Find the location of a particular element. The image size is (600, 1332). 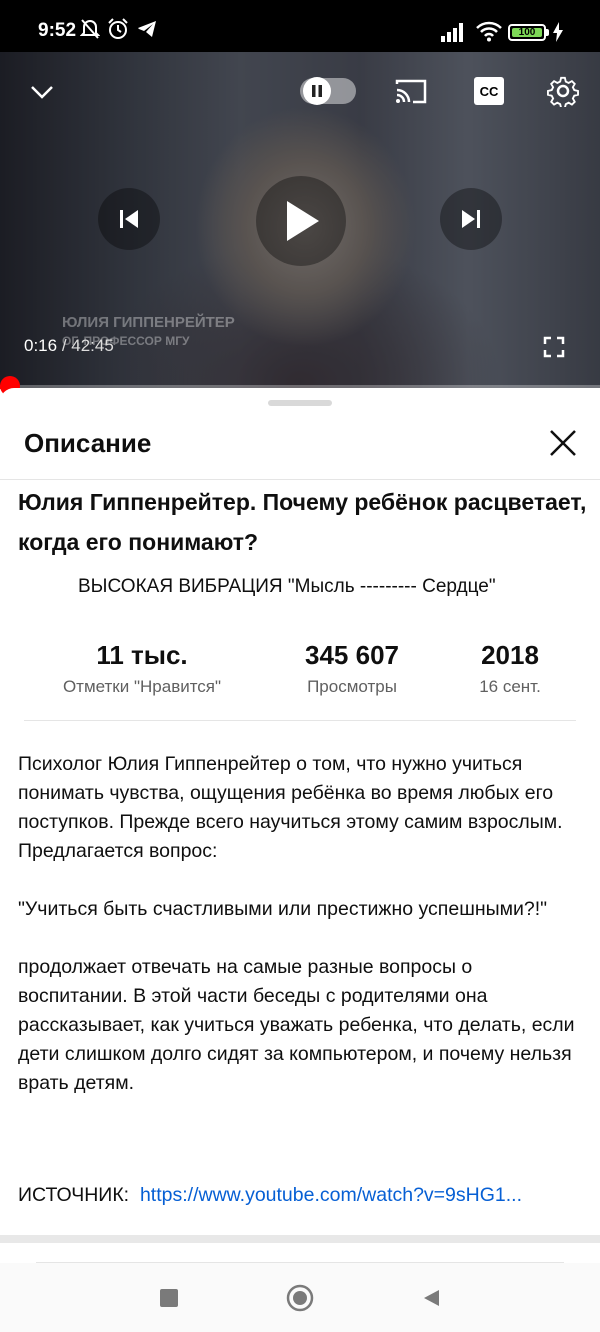

captions-icon: CC is located at coordinates (489, 91).